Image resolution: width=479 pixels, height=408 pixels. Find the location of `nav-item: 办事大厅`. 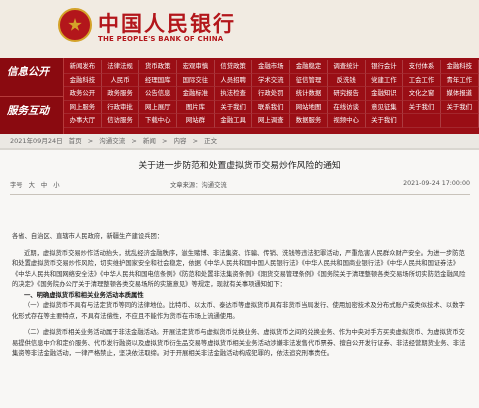

nav-item: 办事大厅 is located at coordinates (83, 121).